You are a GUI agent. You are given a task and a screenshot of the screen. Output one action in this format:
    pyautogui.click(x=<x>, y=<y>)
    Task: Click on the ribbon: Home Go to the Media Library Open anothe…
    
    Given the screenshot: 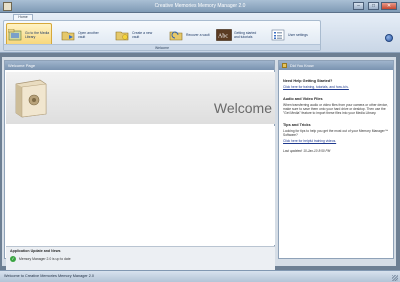 What is the action you would take?
    pyautogui.click(x=200, y=33)
    